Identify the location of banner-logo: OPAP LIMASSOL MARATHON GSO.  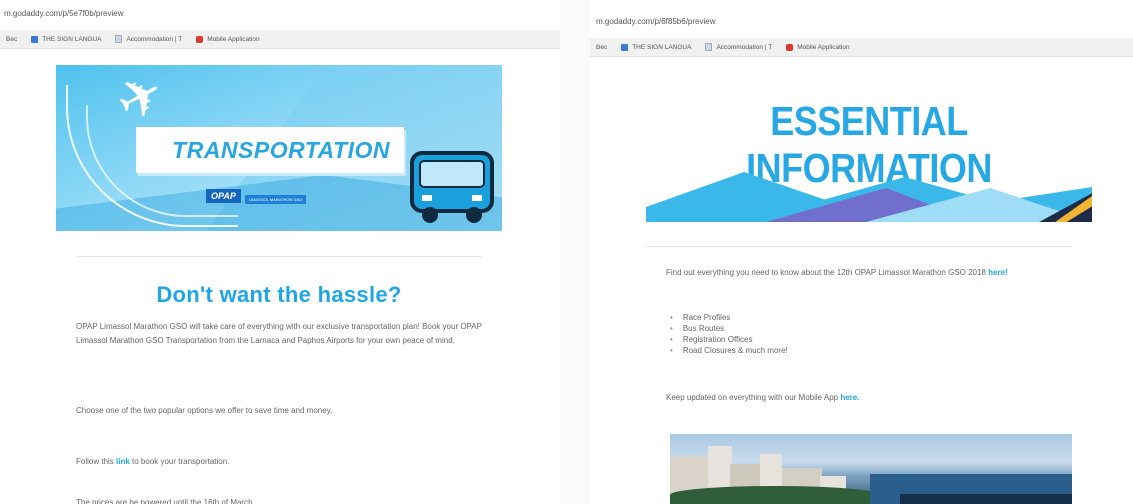
(256, 195).